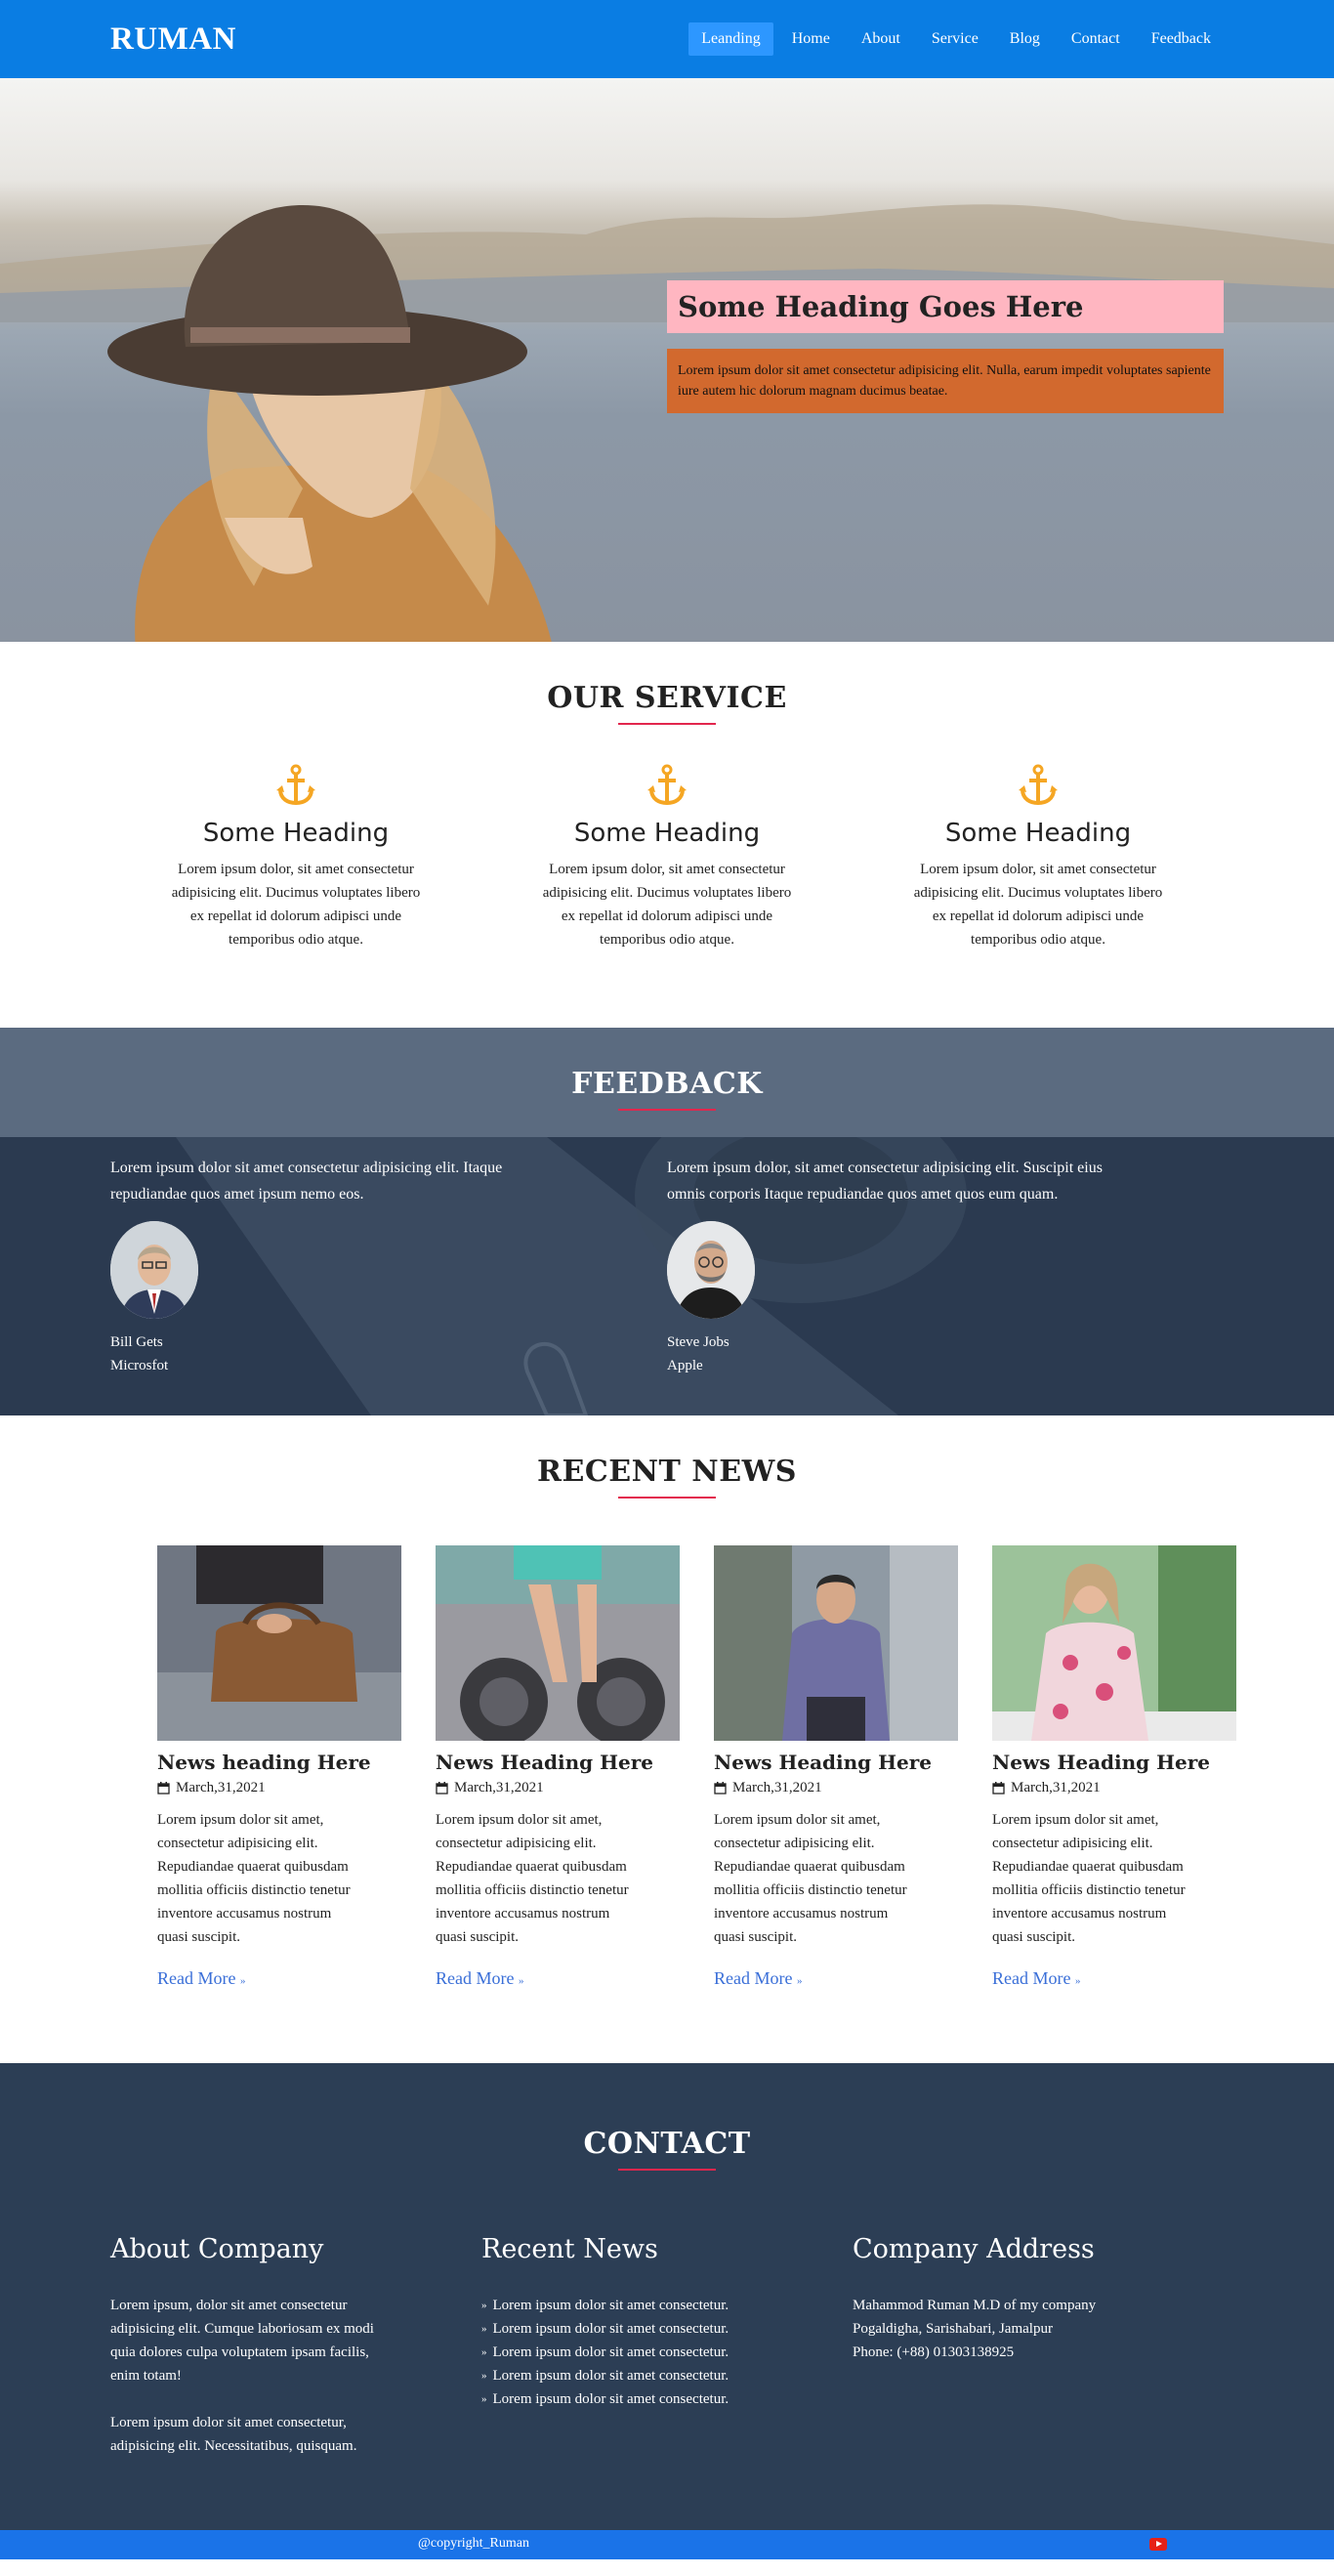 This screenshot has width=1334, height=2576. What do you see at coordinates (667, 1084) in the screenshot?
I see `feedback-title: FEEDBACK` at bounding box center [667, 1084].